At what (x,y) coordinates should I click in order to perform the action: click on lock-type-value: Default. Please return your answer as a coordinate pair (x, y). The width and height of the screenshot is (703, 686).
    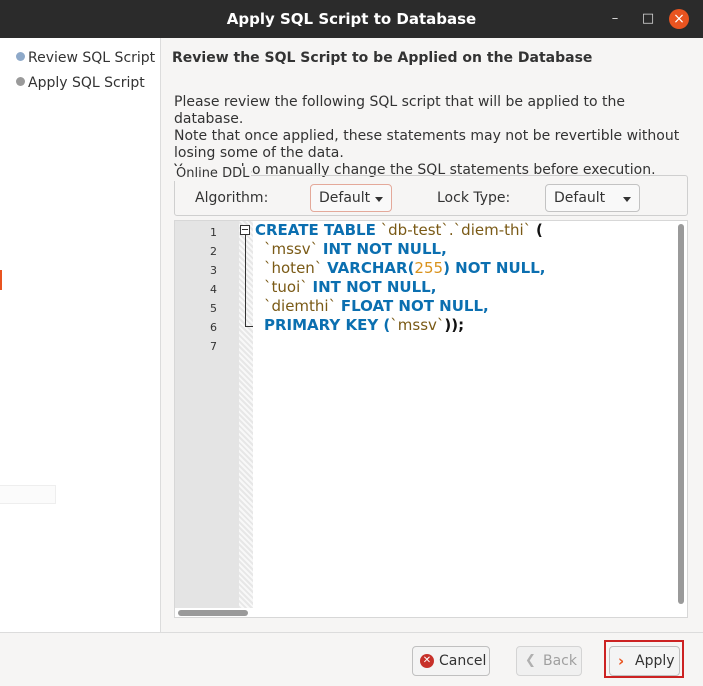
    Looking at the image, I should click on (580, 198).